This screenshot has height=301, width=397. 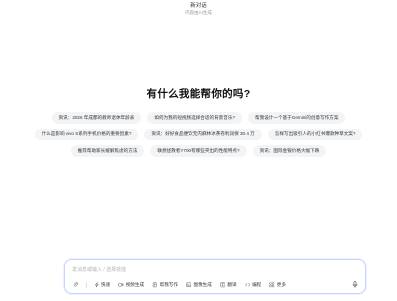 What do you see at coordinates (189, 285) in the screenshot?
I see `image-icon` at bounding box center [189, 285].